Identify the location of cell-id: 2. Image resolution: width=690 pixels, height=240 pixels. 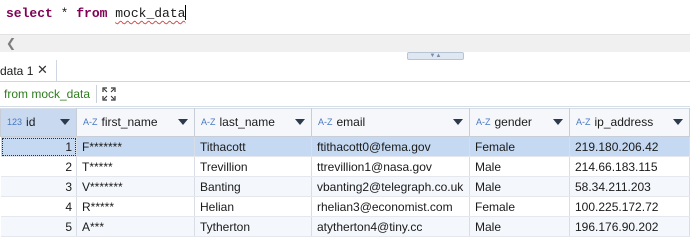
(38, 166).